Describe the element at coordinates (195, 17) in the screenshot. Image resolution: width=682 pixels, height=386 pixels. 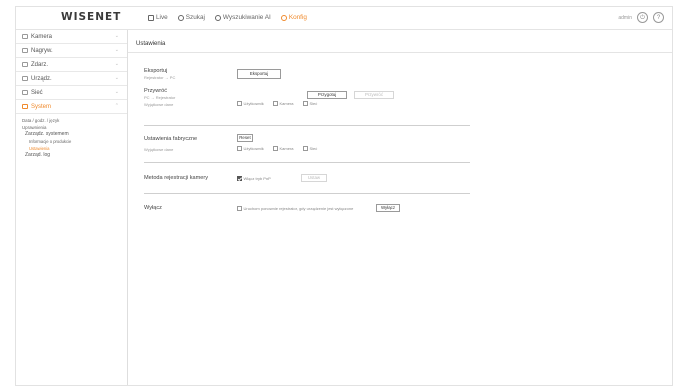
I see `nav-search-label: Szukaj` at that location.